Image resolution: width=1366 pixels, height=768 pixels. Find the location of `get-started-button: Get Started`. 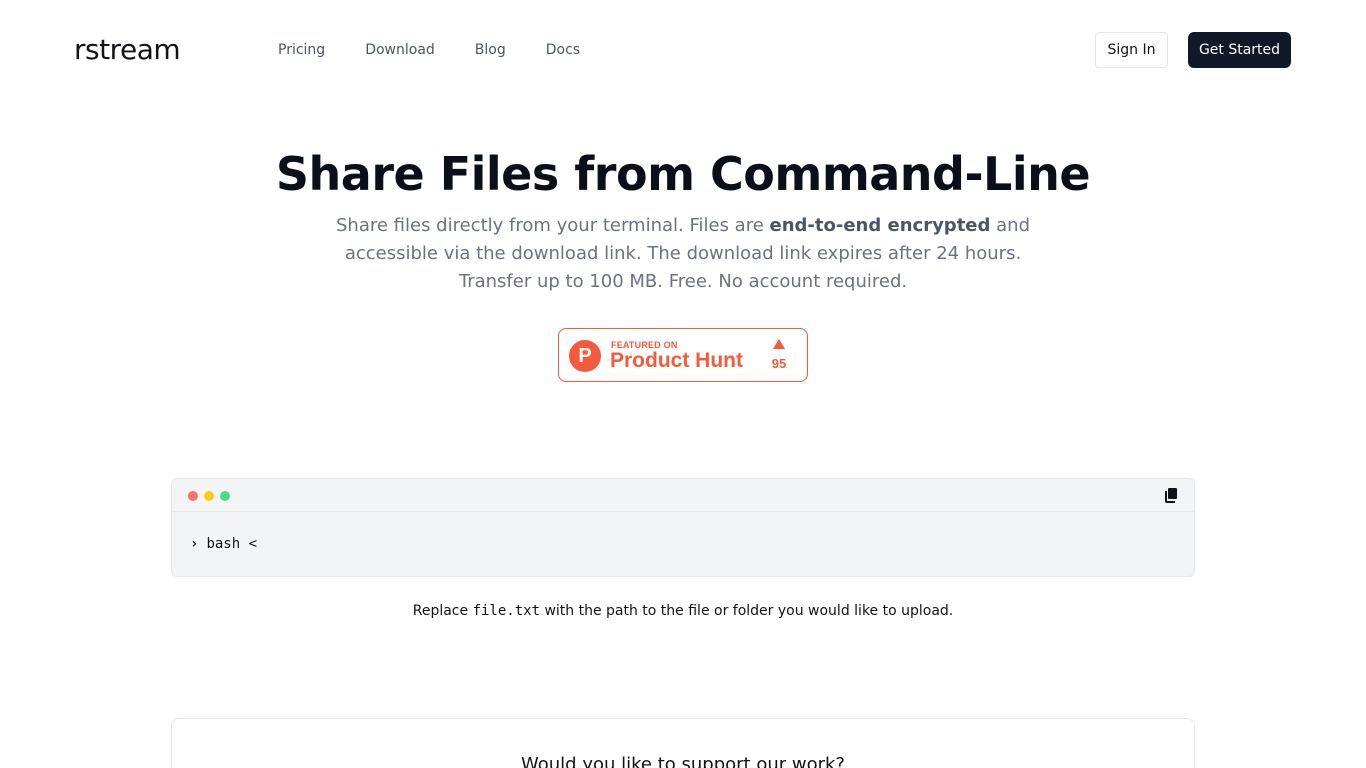

get-started-button: Get Started is located at coordinates (1239, 50).